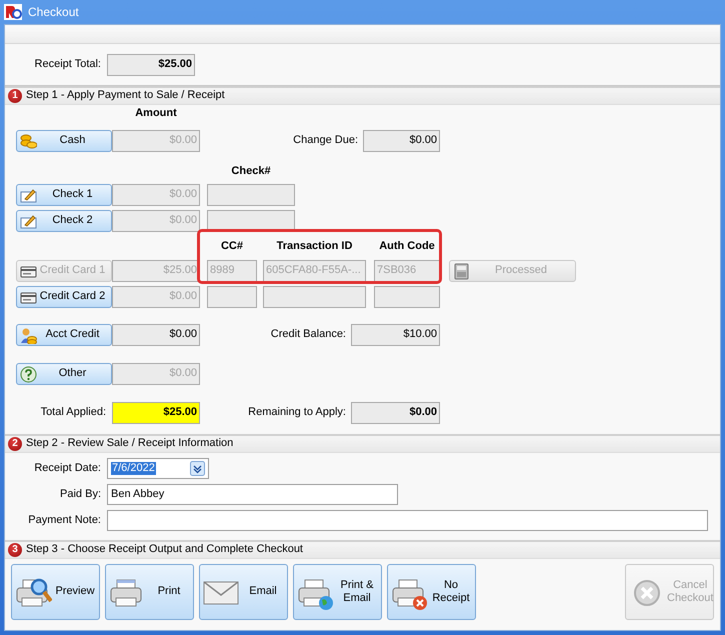 This screenshot has height=635, width=725. I want to click on balance-field: $10.00, so click(395, 335).